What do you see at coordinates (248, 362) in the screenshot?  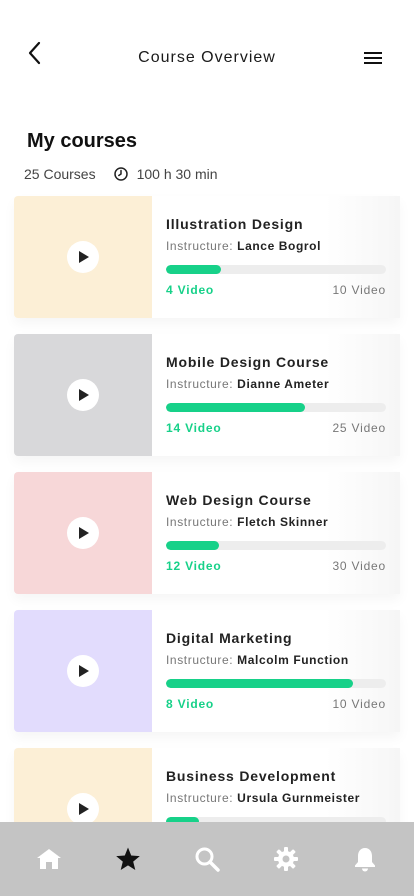 I see `course-title: Mobile Design Course` at bounding box center [248, 362].